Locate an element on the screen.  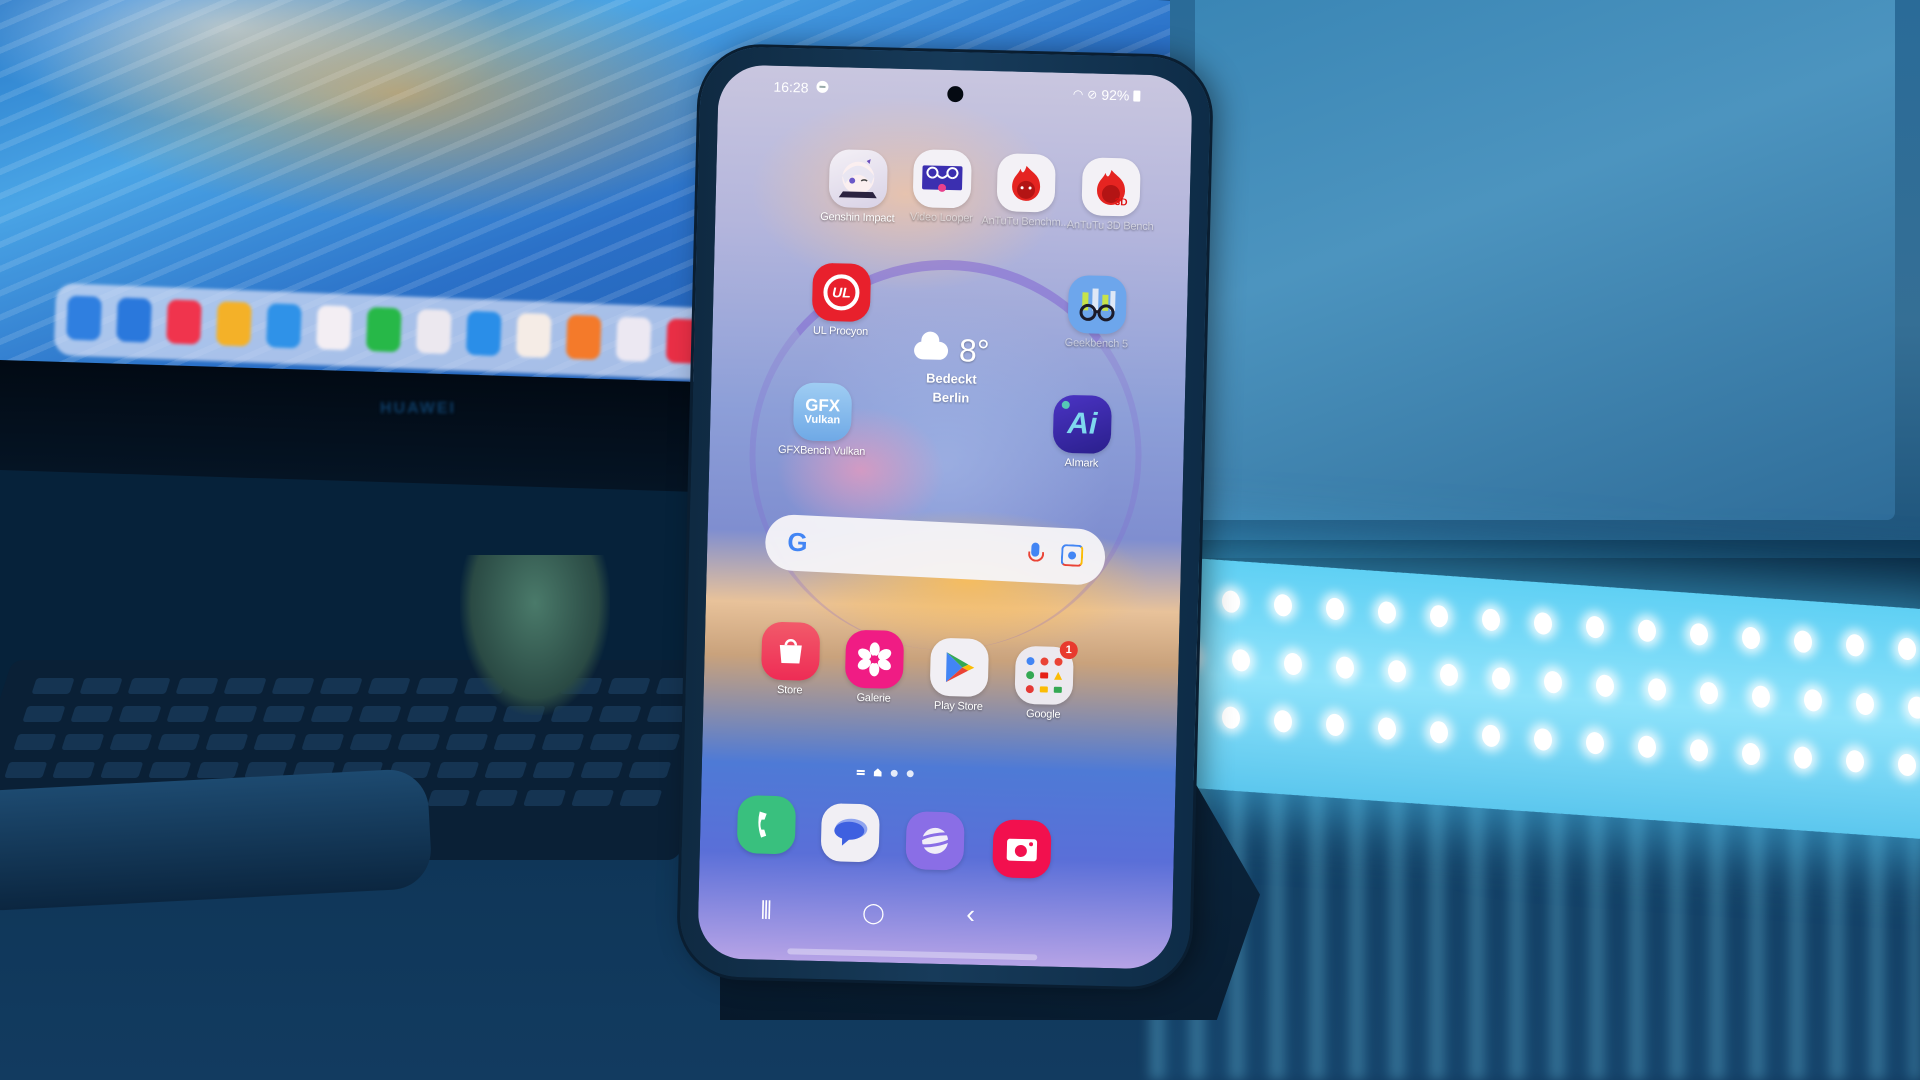
video-looper-icon is located at coordinates (942, 179).